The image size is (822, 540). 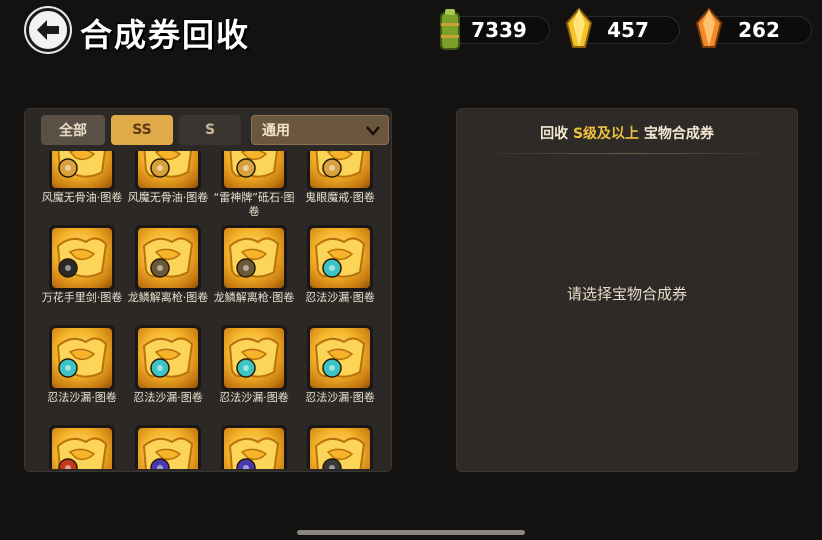 I want to click on recycle-panel-header: 回收 S级及以上 宝物合成券, so click(x=627, y=133).